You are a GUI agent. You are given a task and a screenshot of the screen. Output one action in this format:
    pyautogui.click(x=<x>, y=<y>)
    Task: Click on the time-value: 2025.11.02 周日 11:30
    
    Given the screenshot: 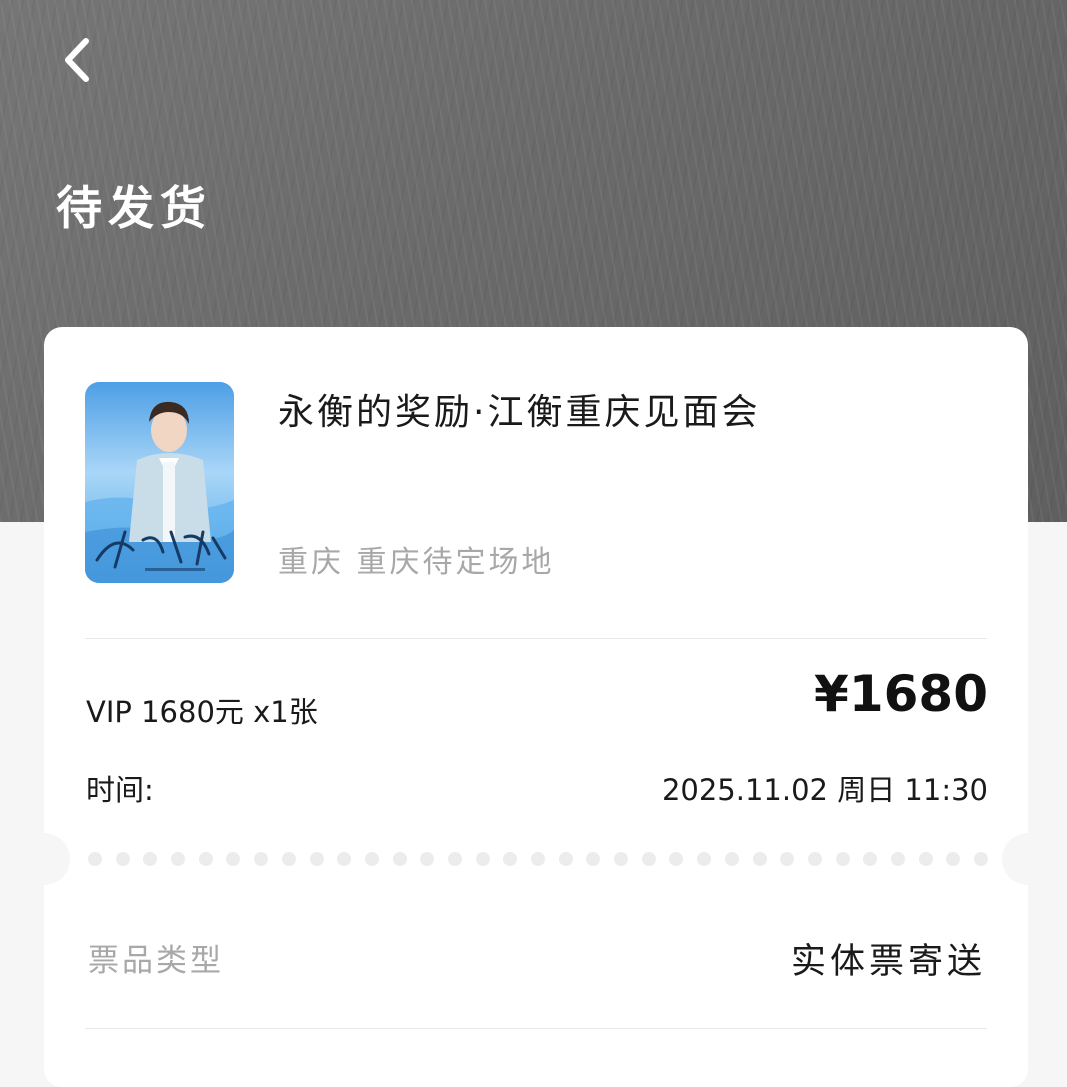 What is the action you would take?
    pyautogui.click(x=824, y=790)
    